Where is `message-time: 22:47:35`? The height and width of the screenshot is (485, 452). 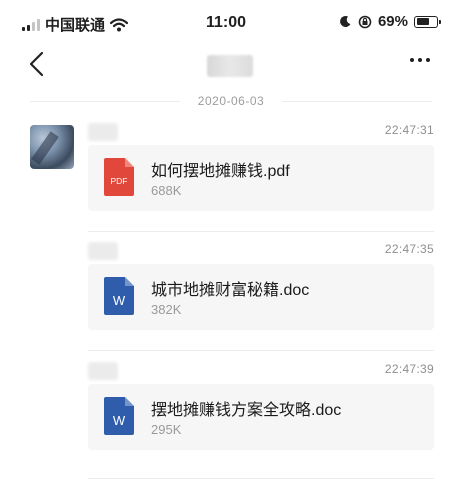
message-time: 22:47:35 is located at coordinates (409, 249).